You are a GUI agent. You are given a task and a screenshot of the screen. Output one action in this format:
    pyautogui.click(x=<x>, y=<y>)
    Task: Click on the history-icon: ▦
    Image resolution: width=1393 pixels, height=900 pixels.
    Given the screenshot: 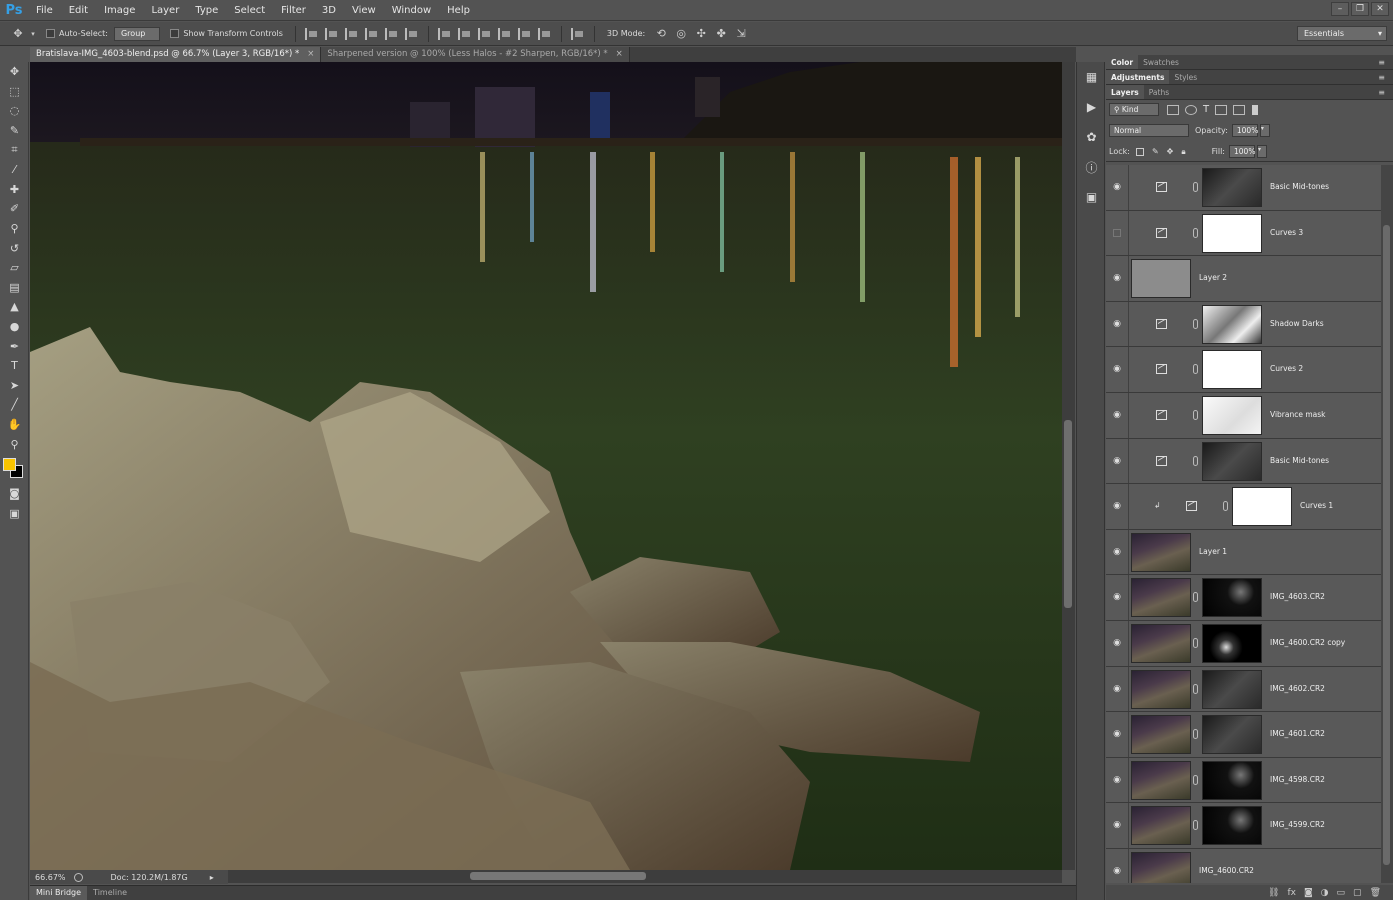 What is the action you would take?
    pyautogui.click(x=1091, y=77)
    